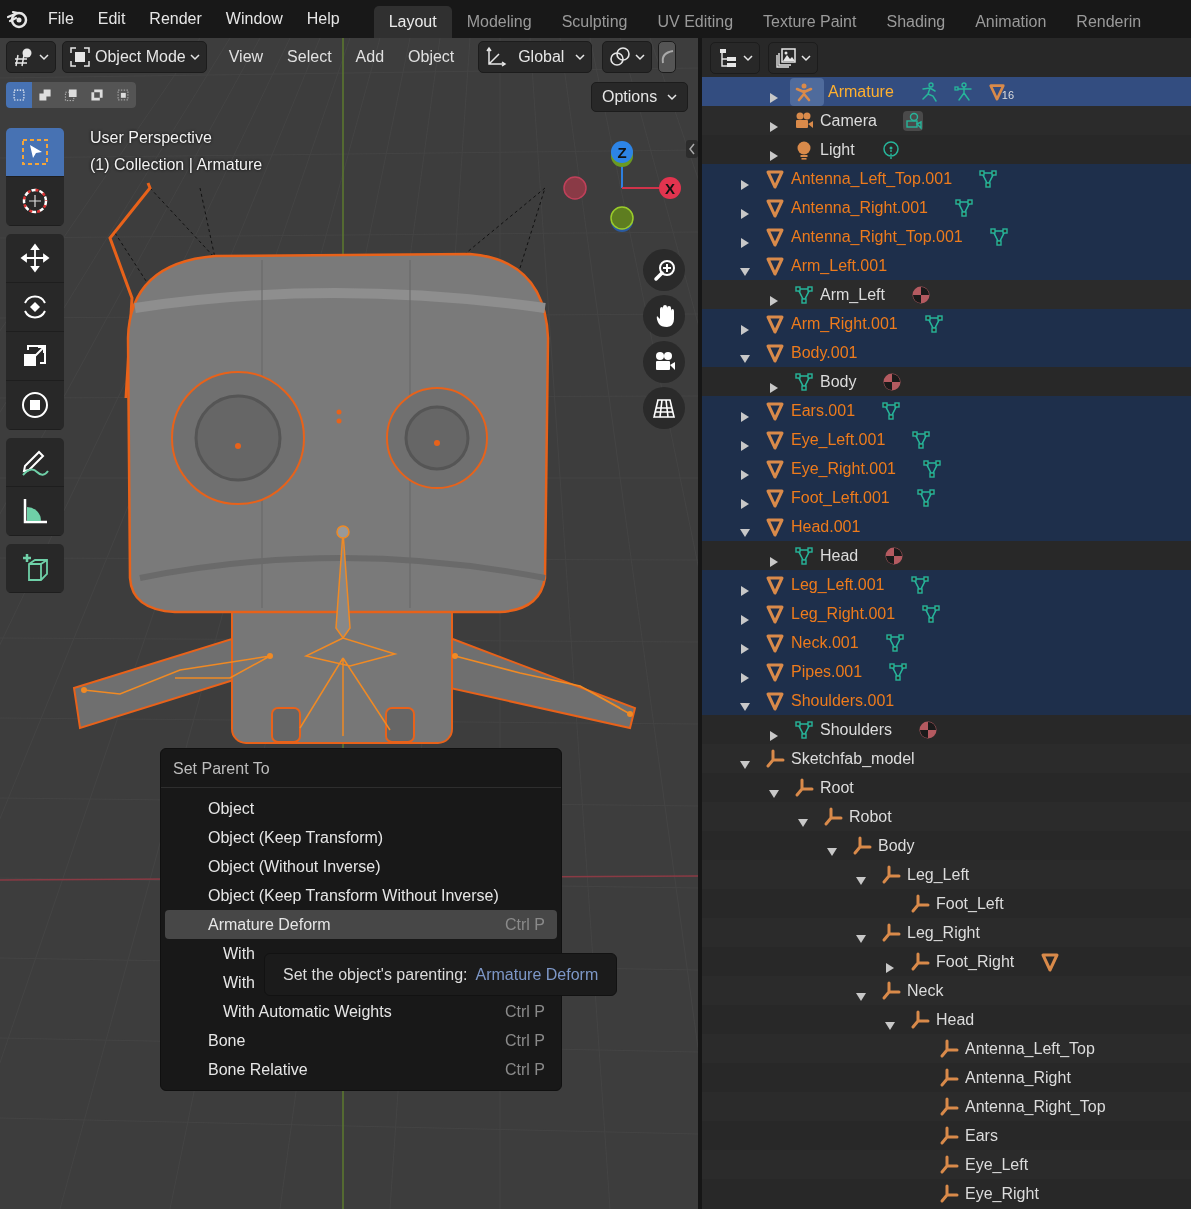 The height and width of the screenshot is (1209, 1191). Describe the element at coordinates (844, 323) in the screenshot. I see `outliner-item-name: Arm_Right.001` at that location.